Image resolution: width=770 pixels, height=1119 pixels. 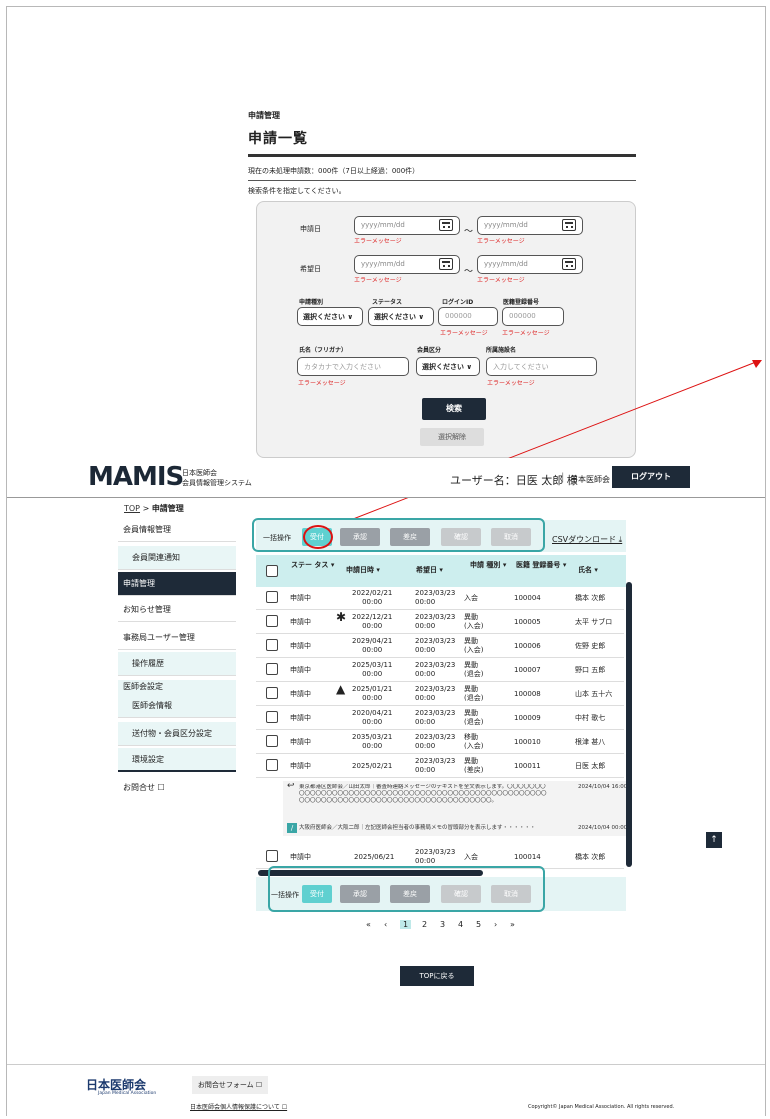 What do you see at coordinates (372, 621) in the screenshot?
I see `applied-cell: 2022/12/21 00:00` at bounding box center [372, 621].